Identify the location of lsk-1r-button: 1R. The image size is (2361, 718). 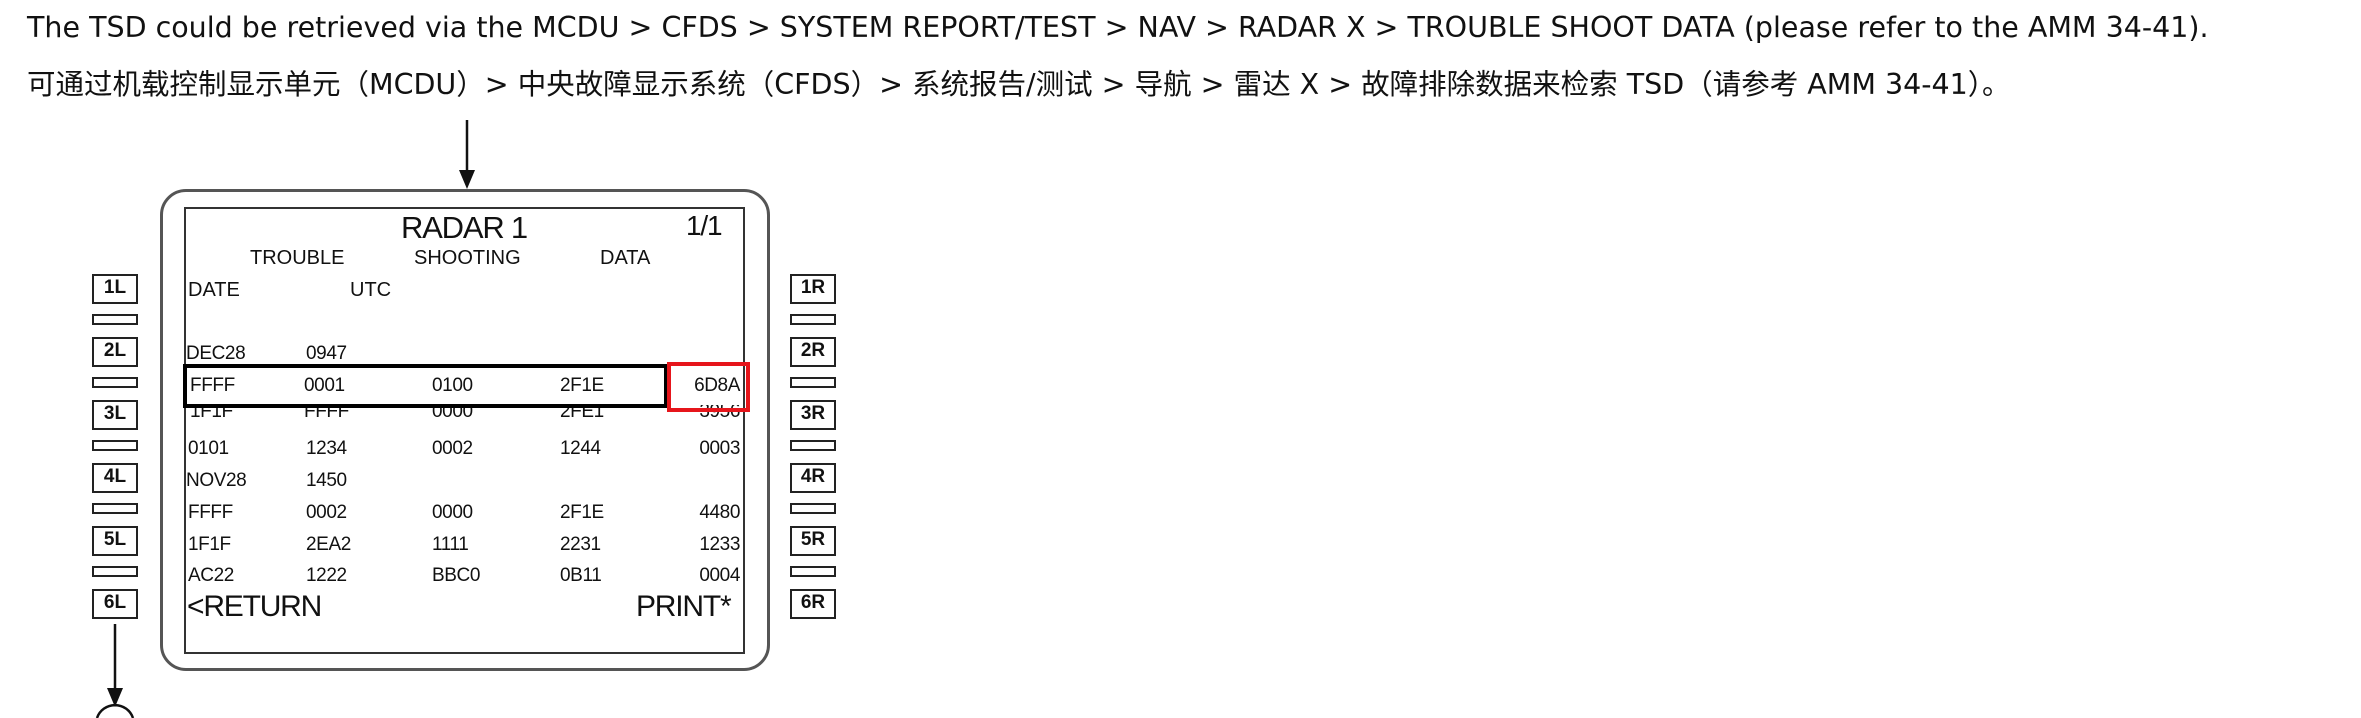
(813, 289).